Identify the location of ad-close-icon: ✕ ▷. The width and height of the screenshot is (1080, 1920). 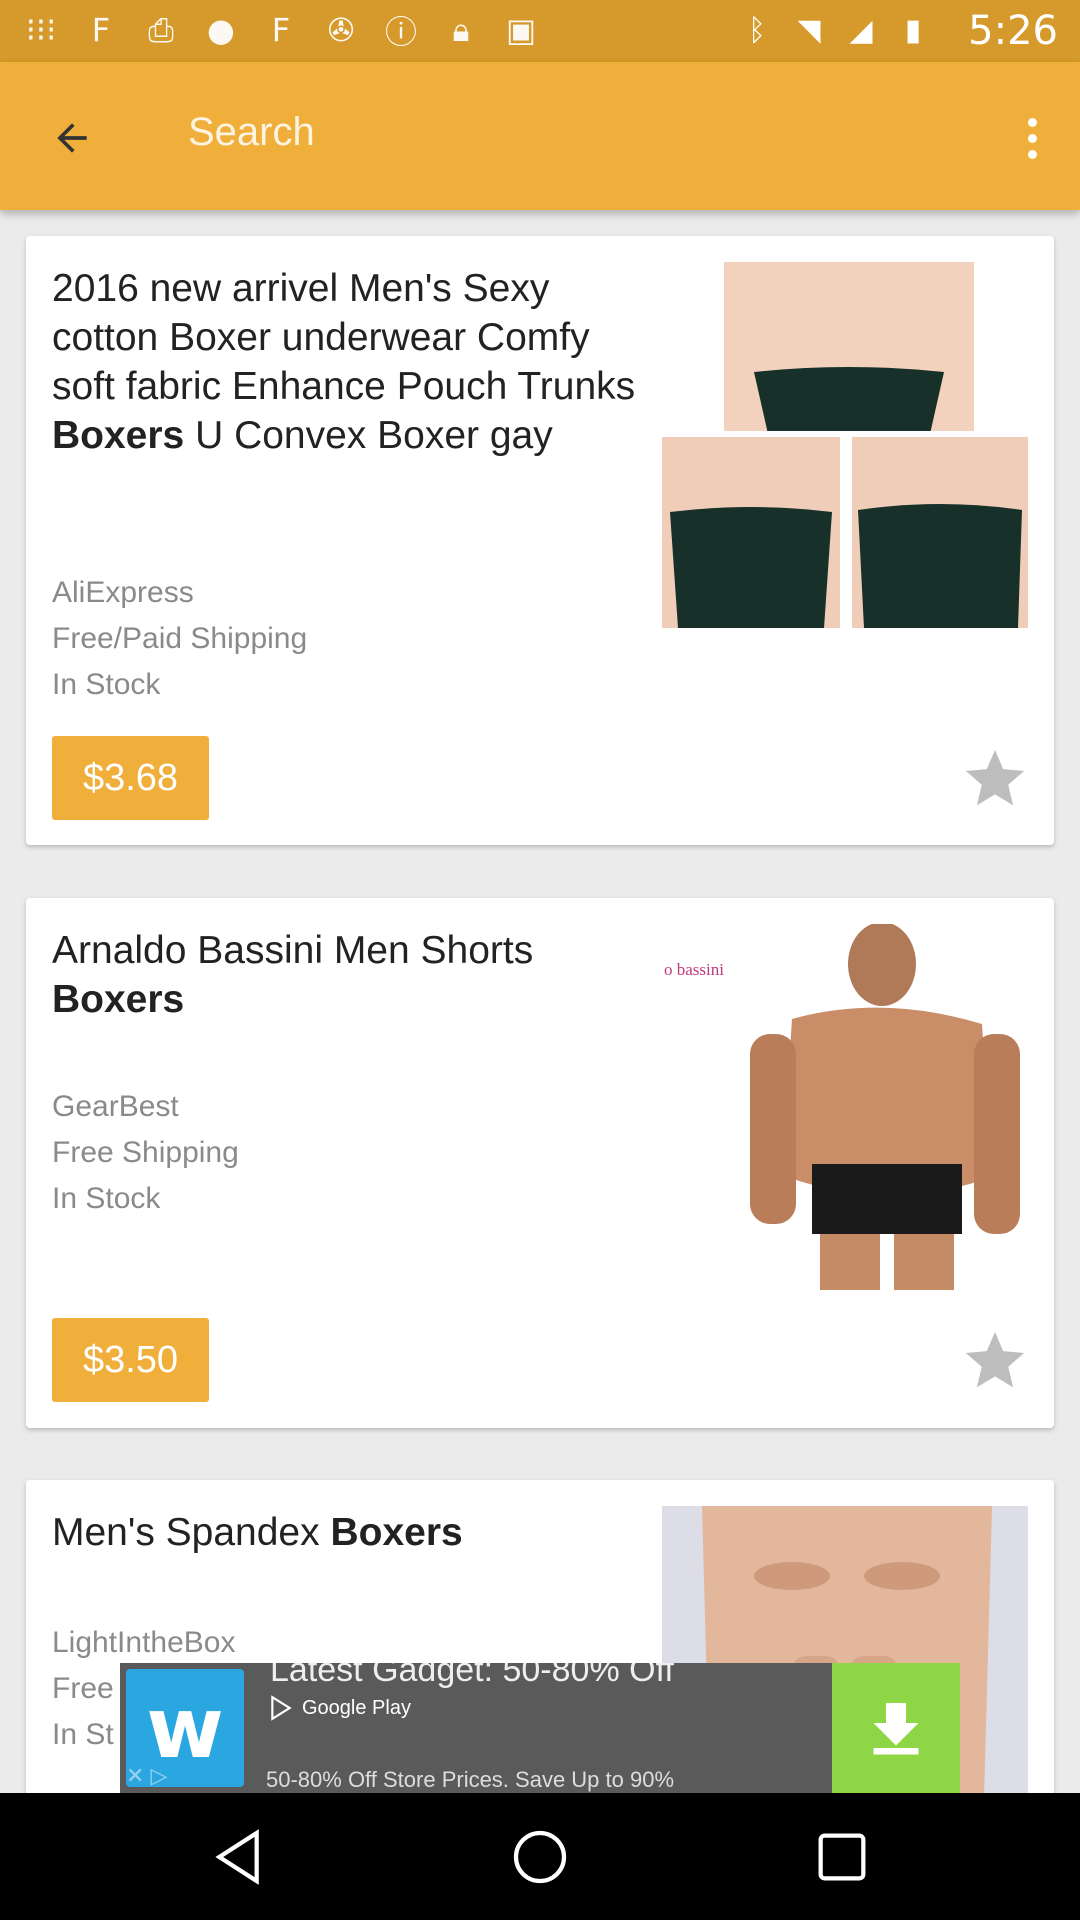
(146, 1776).